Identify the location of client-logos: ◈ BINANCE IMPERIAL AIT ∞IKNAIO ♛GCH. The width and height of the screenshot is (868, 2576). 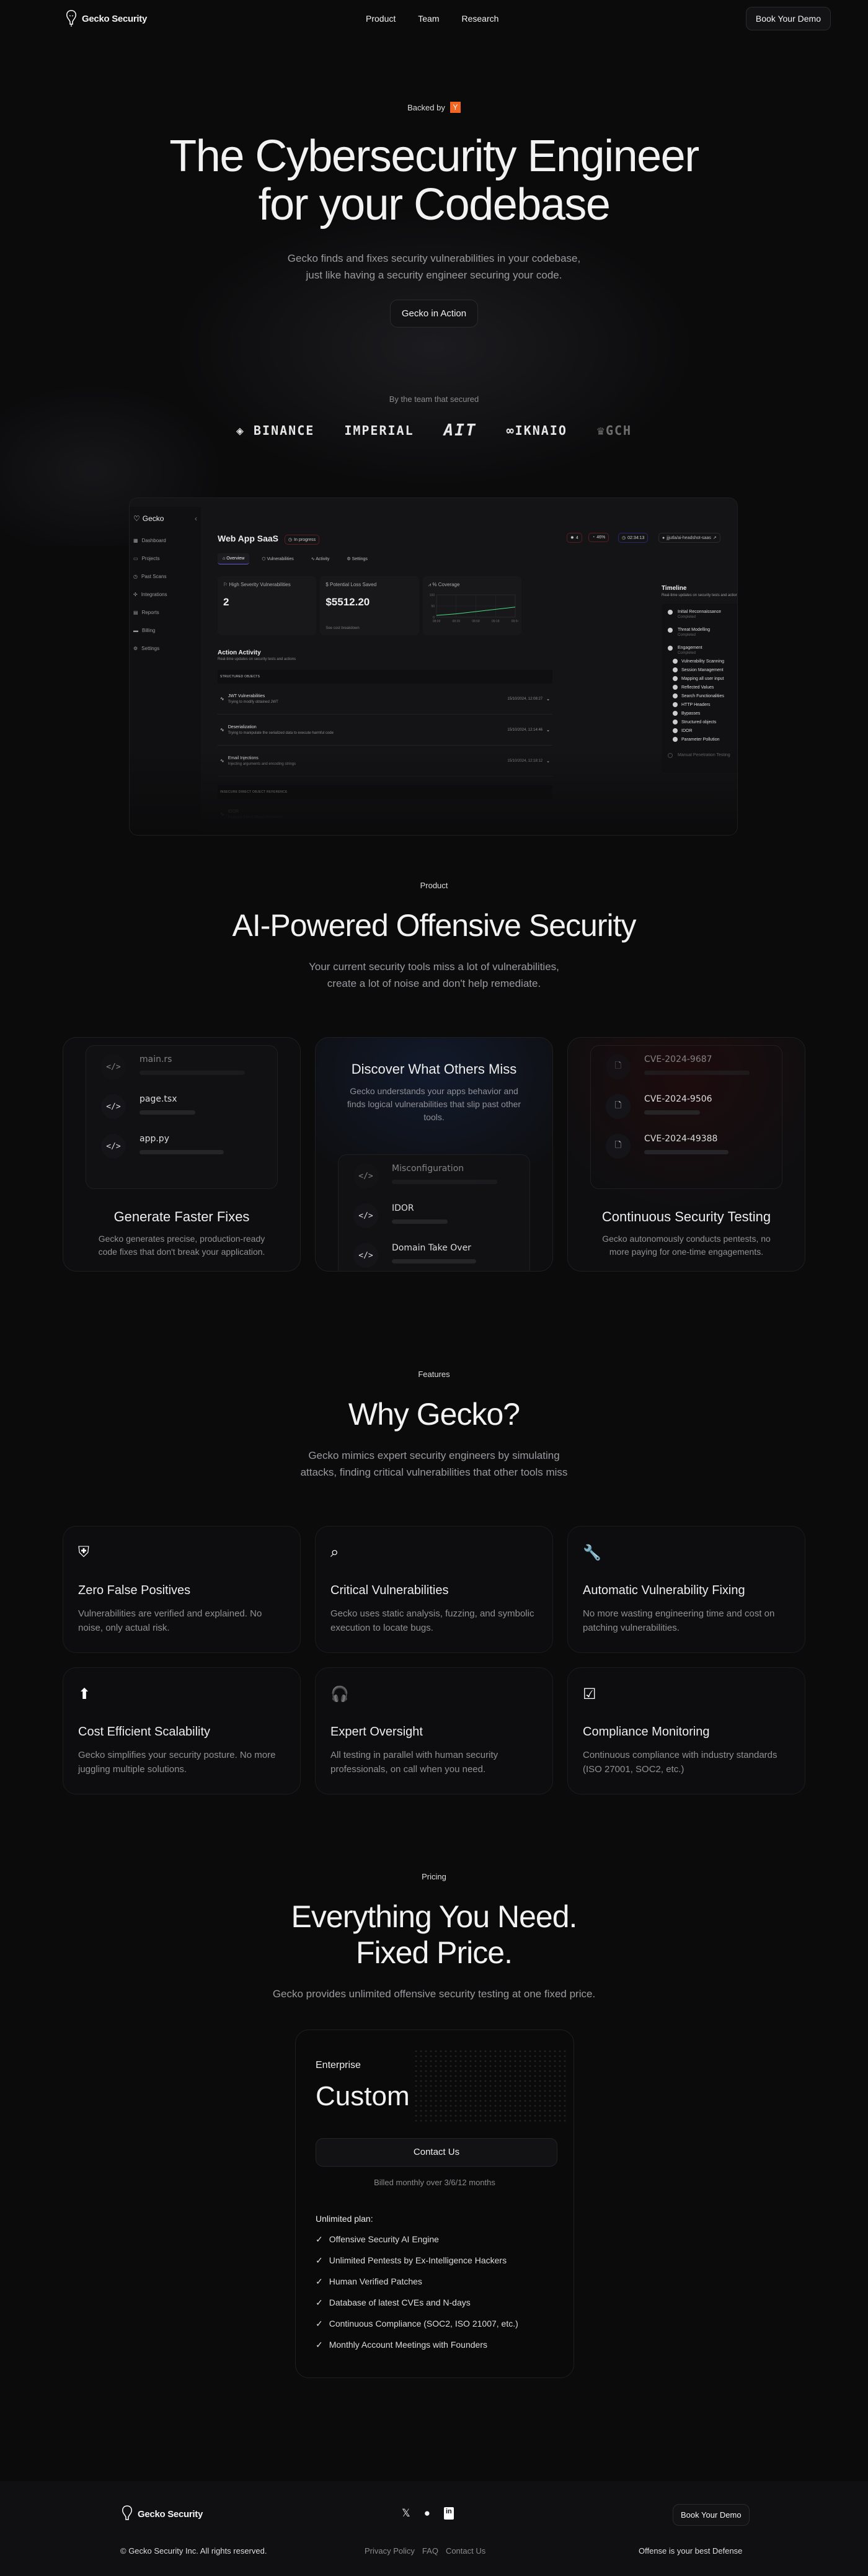
(434, 431).